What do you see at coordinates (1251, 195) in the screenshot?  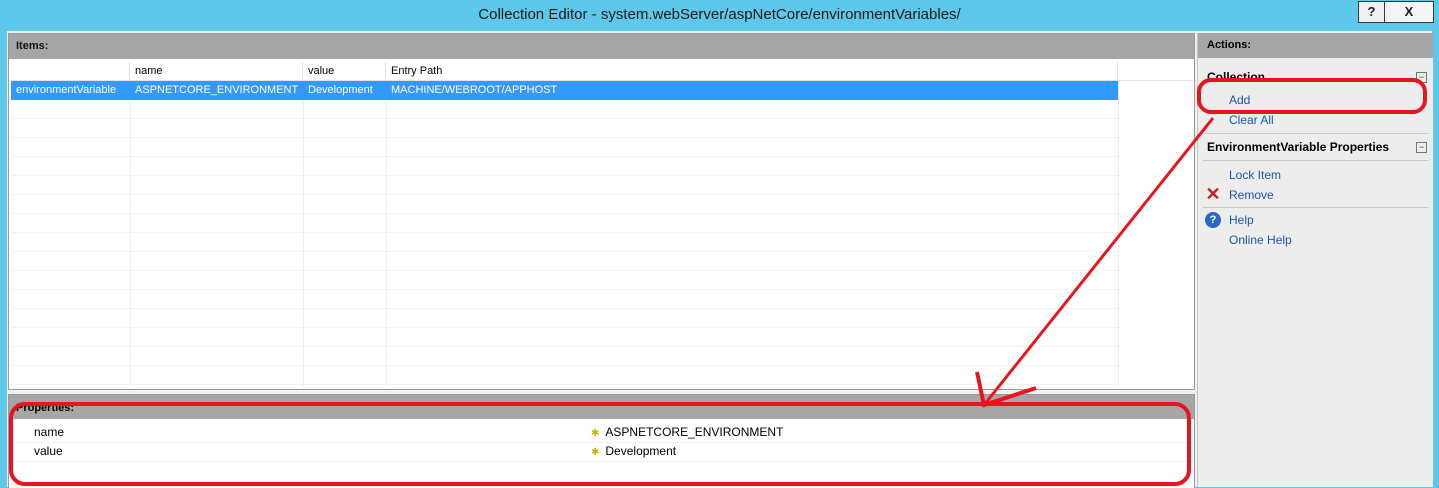 I see `remove-link: Remove` at bounding box center [1251, 195].